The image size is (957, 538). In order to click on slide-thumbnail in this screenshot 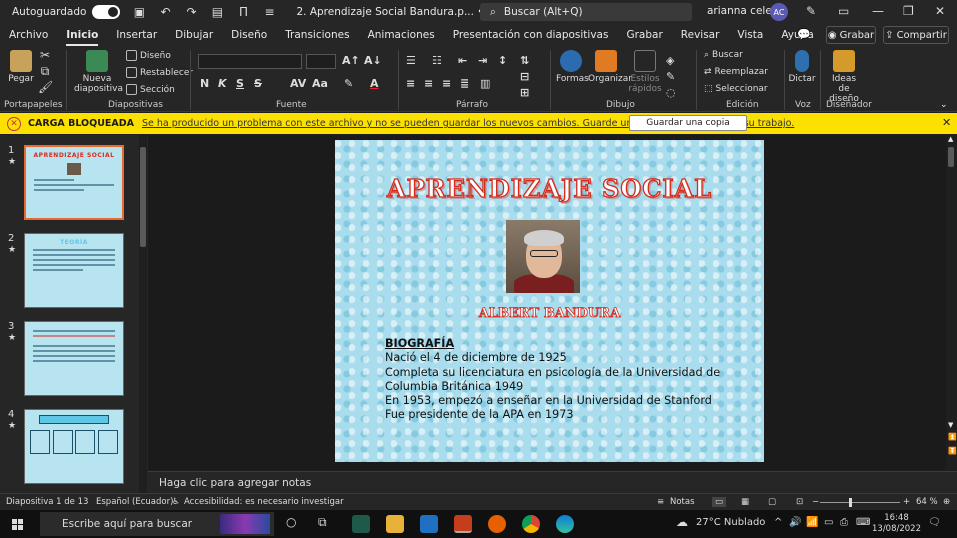, I will do `click(74, 358)`.